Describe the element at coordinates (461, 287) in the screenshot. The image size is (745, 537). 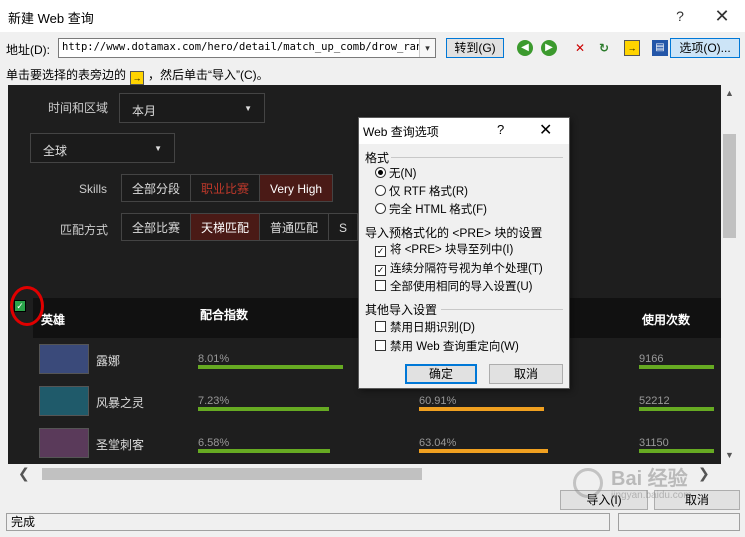
I see `option-label: 全部使用相同的导入设置(U)` at that location.